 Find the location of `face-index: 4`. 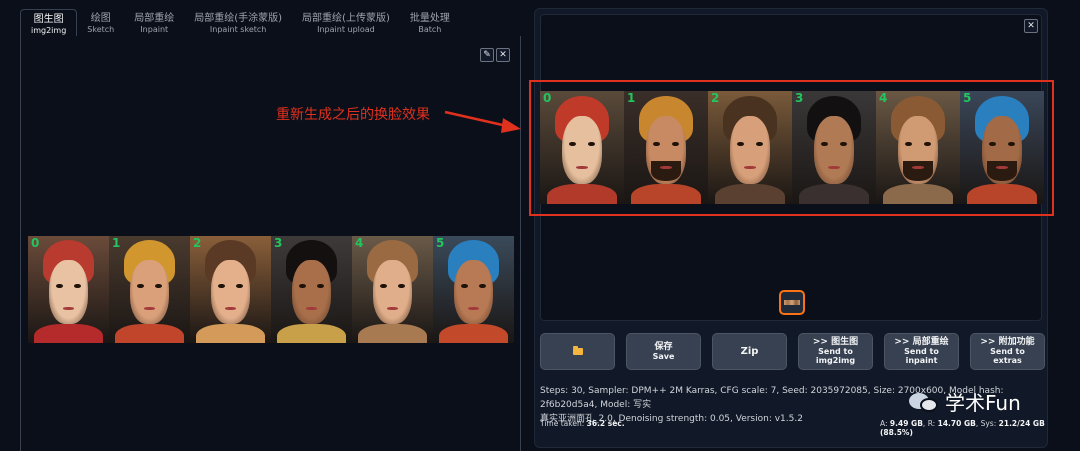

face-index: 4 is located at coordinates (359, 243).